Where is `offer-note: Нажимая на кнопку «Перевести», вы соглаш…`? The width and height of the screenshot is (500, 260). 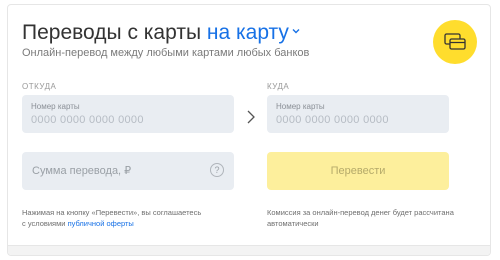
offer-note: Нажимая на кнопку «Перевести», вы соглаш… is located at coordinates (134, 218).